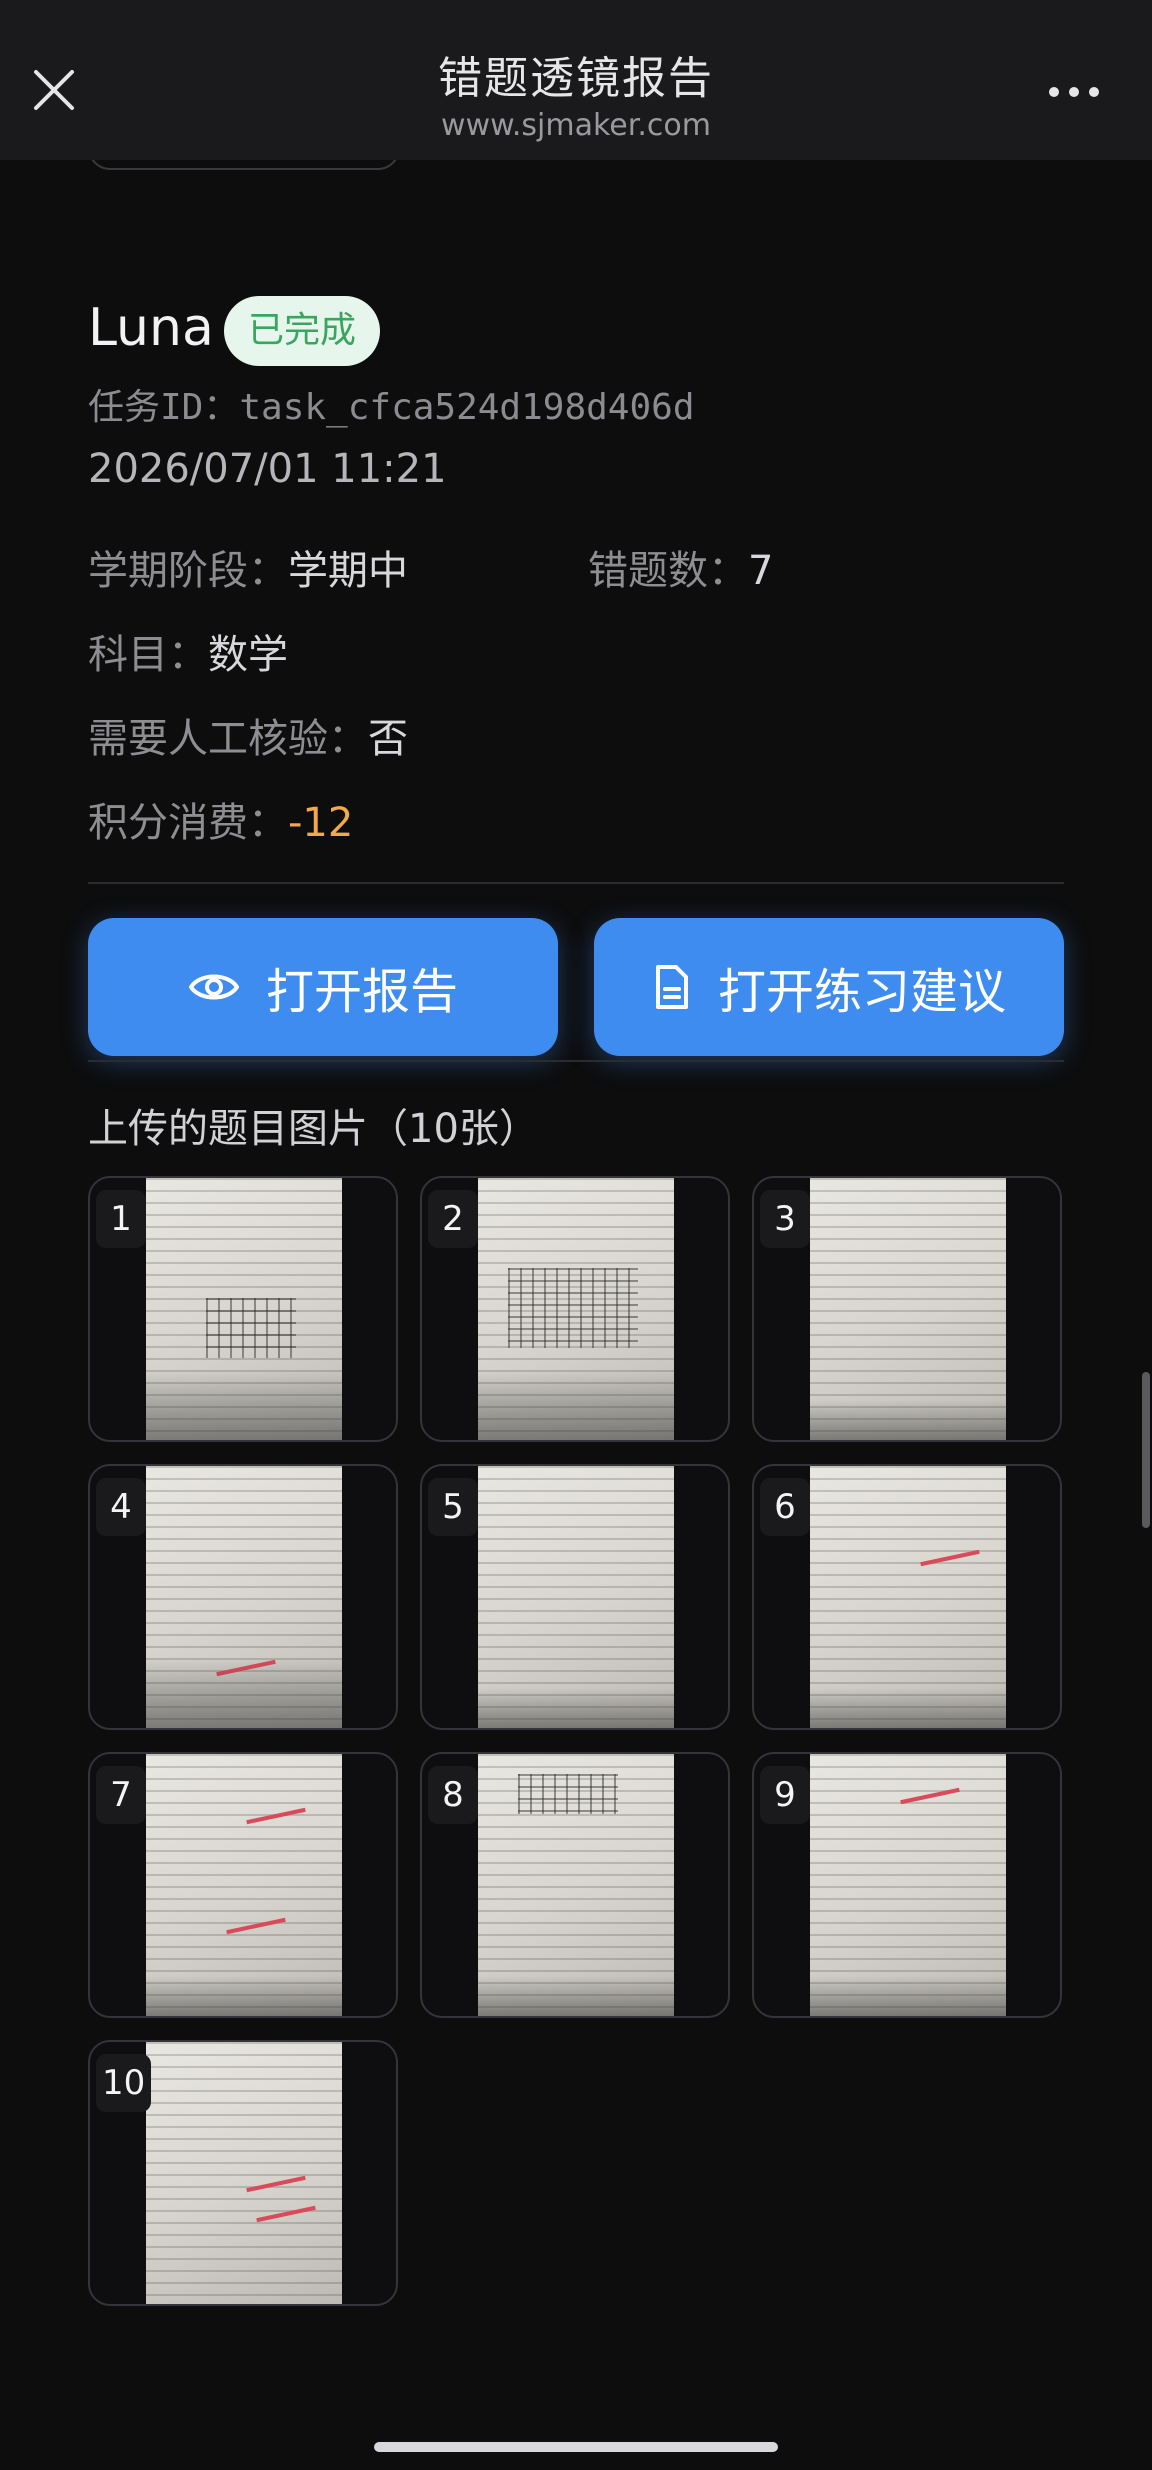 The height and width of the screenshot is (2470, 1152). I want to click on semester-field: 学期阶段：学期中, so click(248, 567).